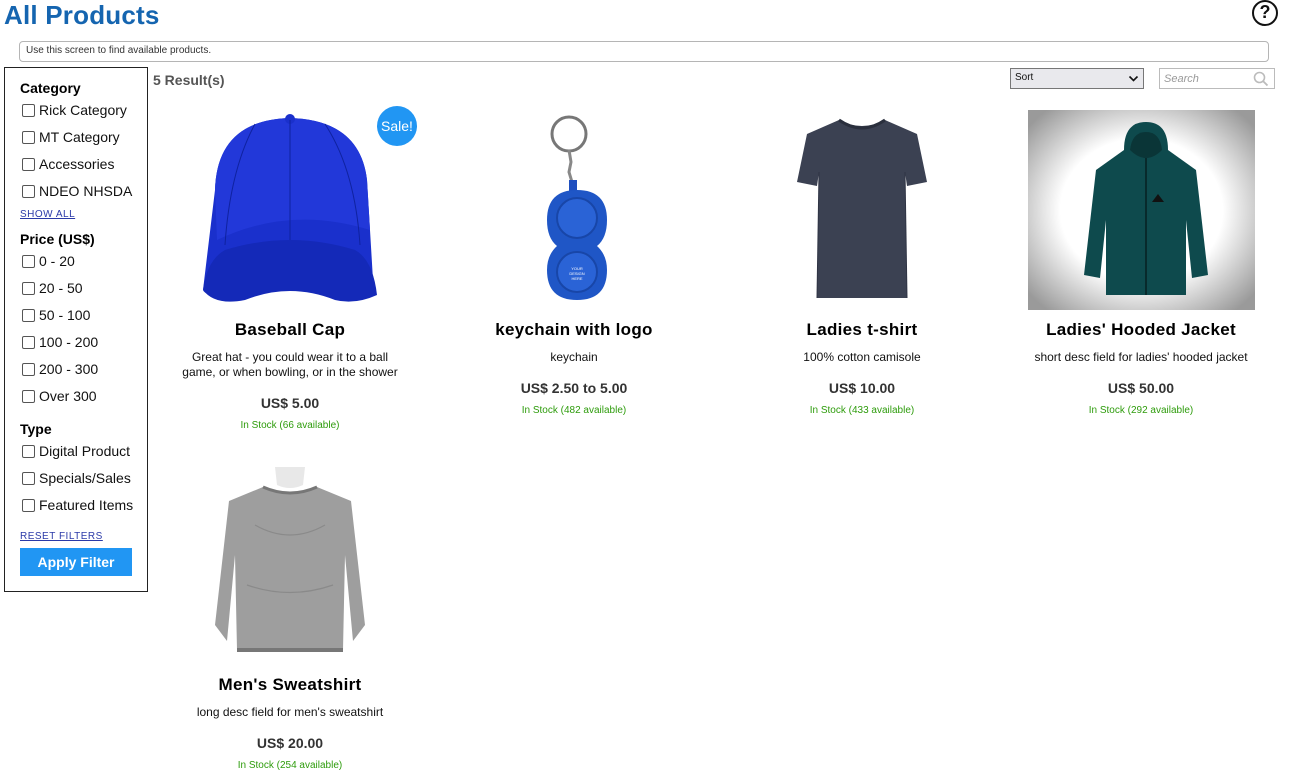  I want to click on filter-label: Over 300, so click(68, 396).